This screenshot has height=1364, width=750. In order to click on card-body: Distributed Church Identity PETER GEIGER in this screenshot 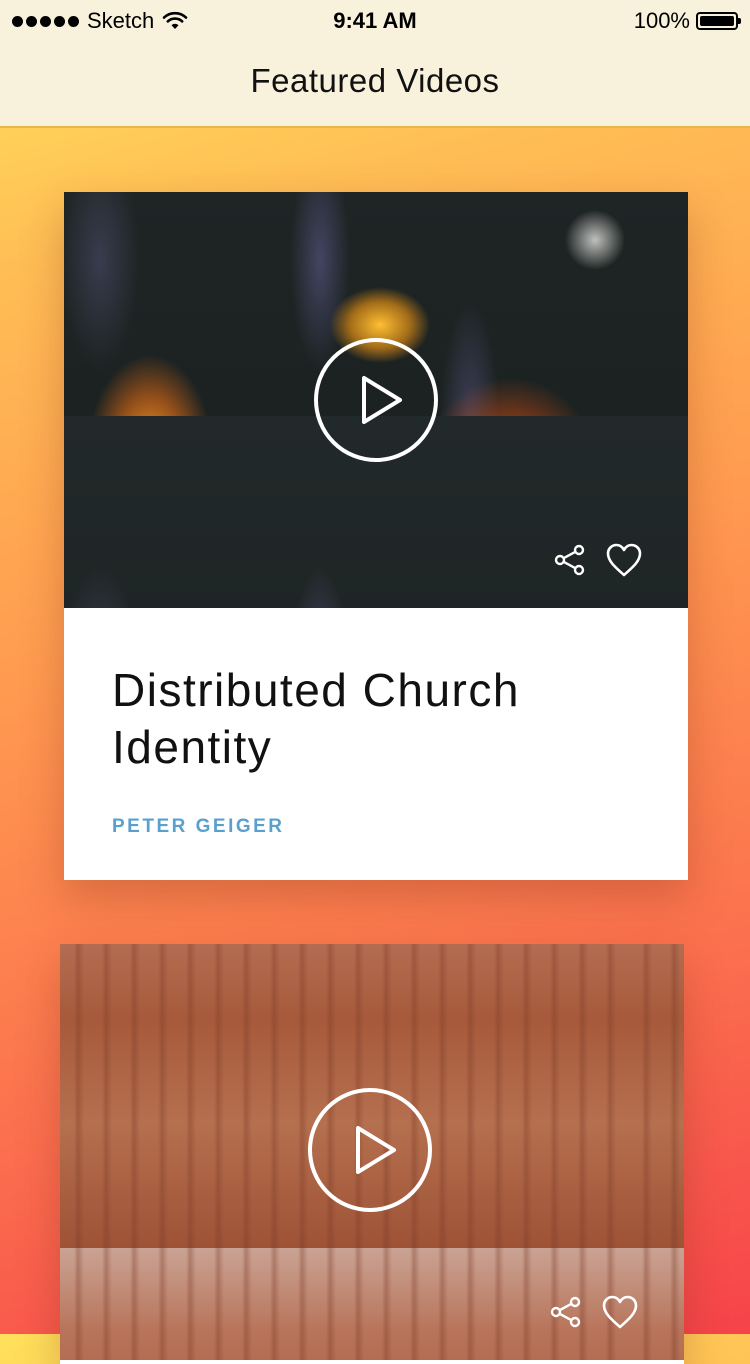, I will do `click(376, 723)`.